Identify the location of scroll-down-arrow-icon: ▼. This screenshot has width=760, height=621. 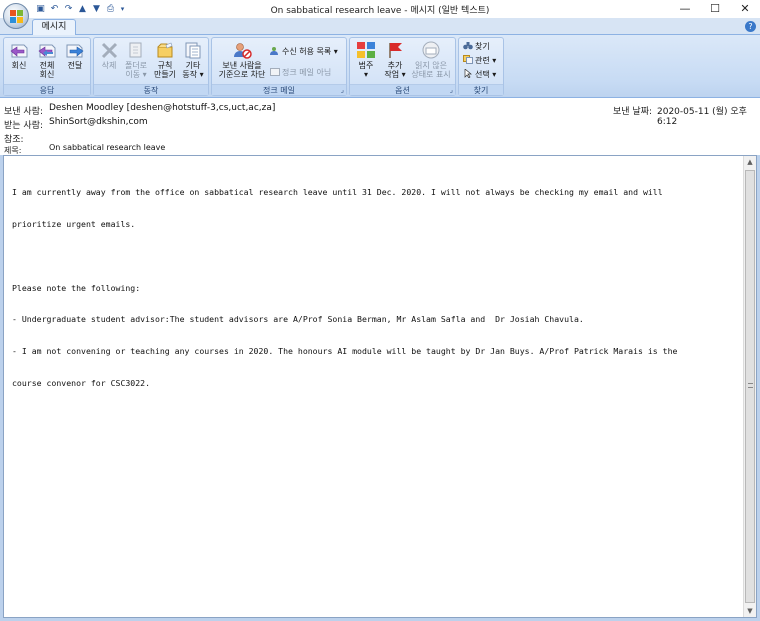
(750, 611).